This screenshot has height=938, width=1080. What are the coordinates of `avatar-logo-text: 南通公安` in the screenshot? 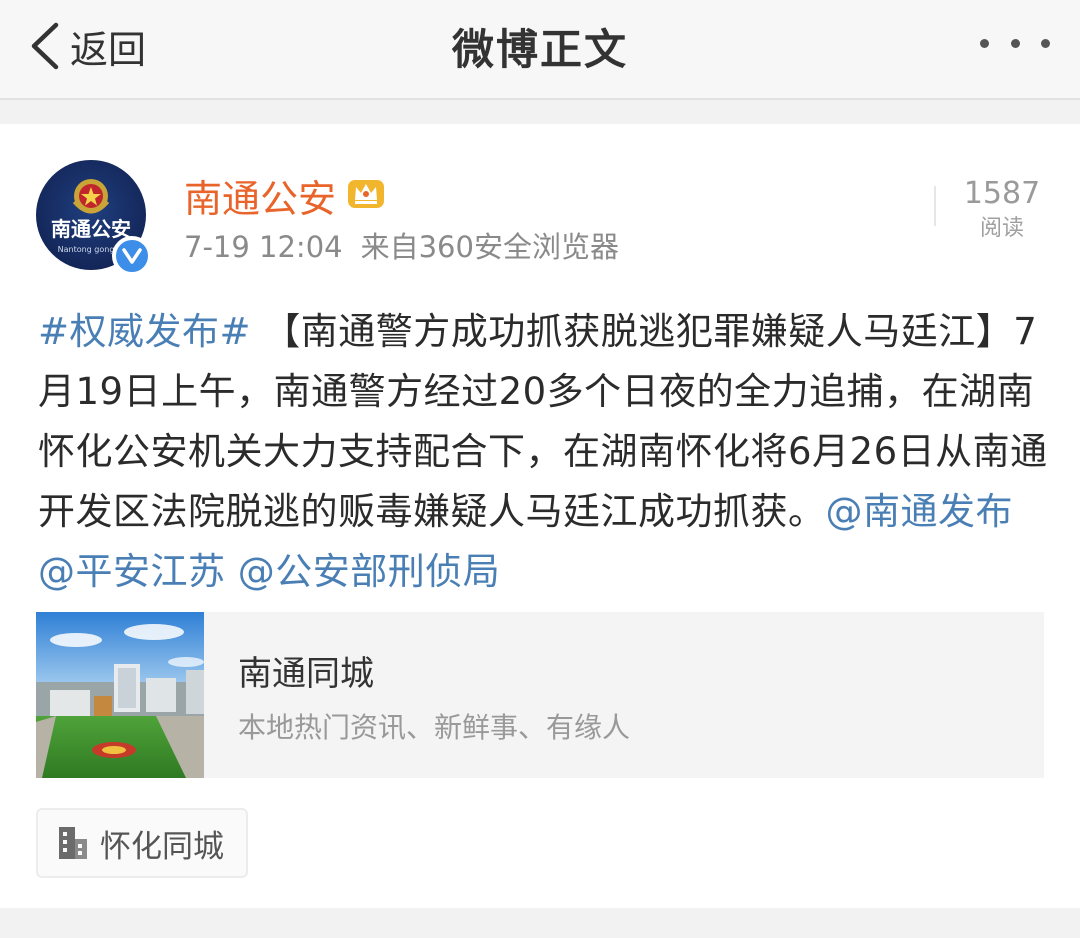 It's located at (91, 229).